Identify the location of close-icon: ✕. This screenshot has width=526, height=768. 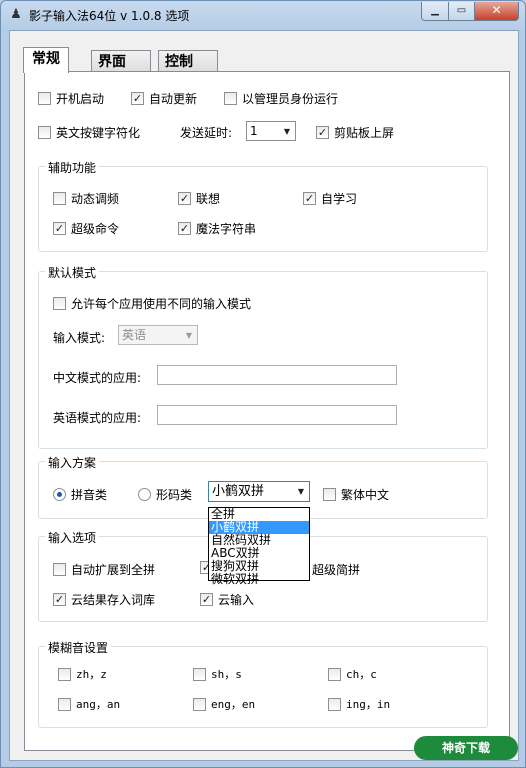
(496, 10).